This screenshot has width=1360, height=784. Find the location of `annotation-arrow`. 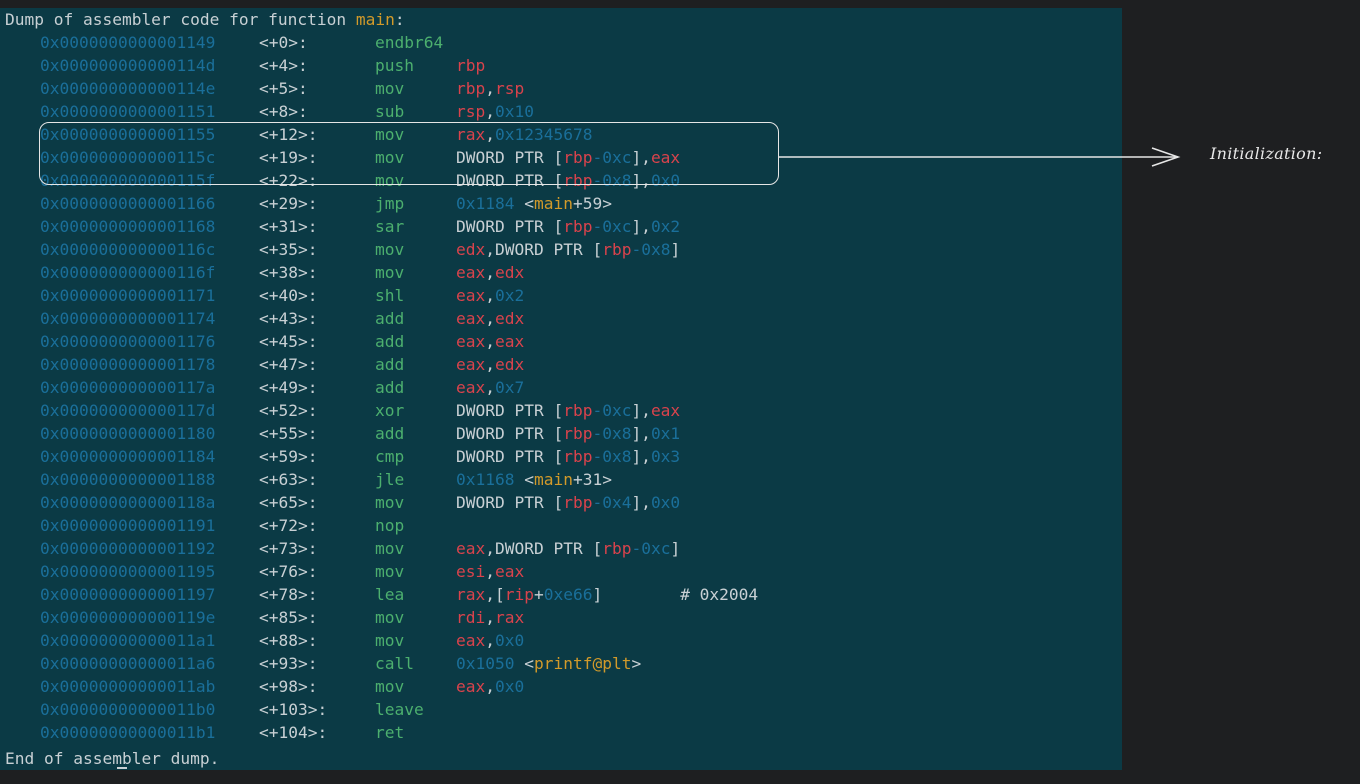

annotation-arrow is located at coordinates (980, 157).